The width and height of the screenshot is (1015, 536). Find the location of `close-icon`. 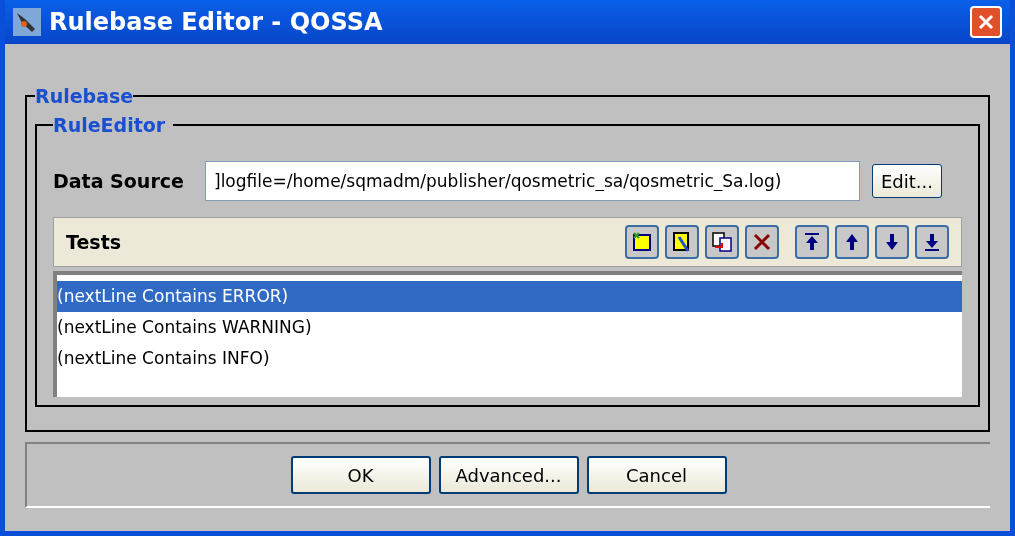

close-icon is located at coordinates (986, 22).